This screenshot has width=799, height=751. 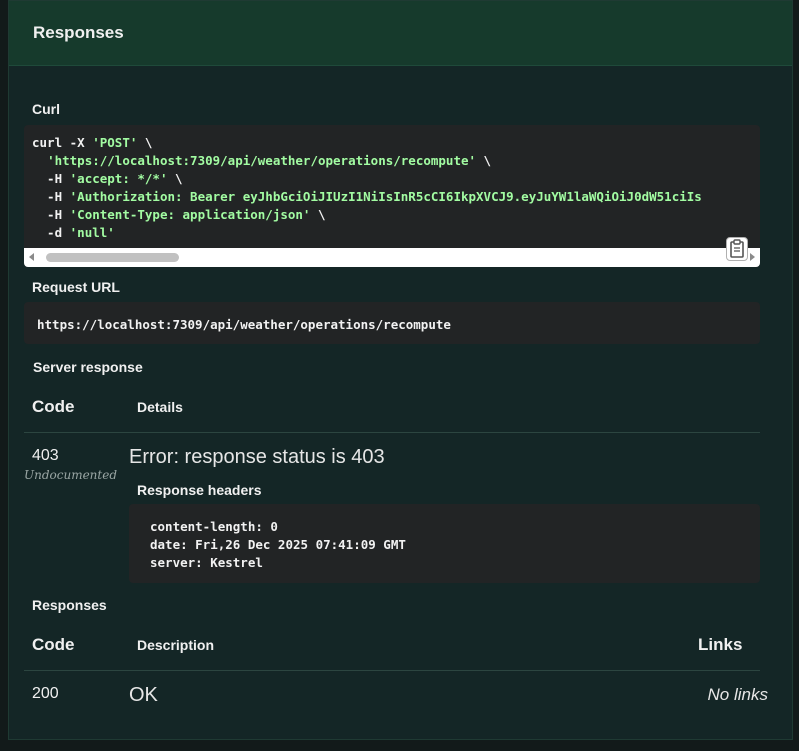 I want to click on responses-code-header: Code, so click(x=53, y=644).